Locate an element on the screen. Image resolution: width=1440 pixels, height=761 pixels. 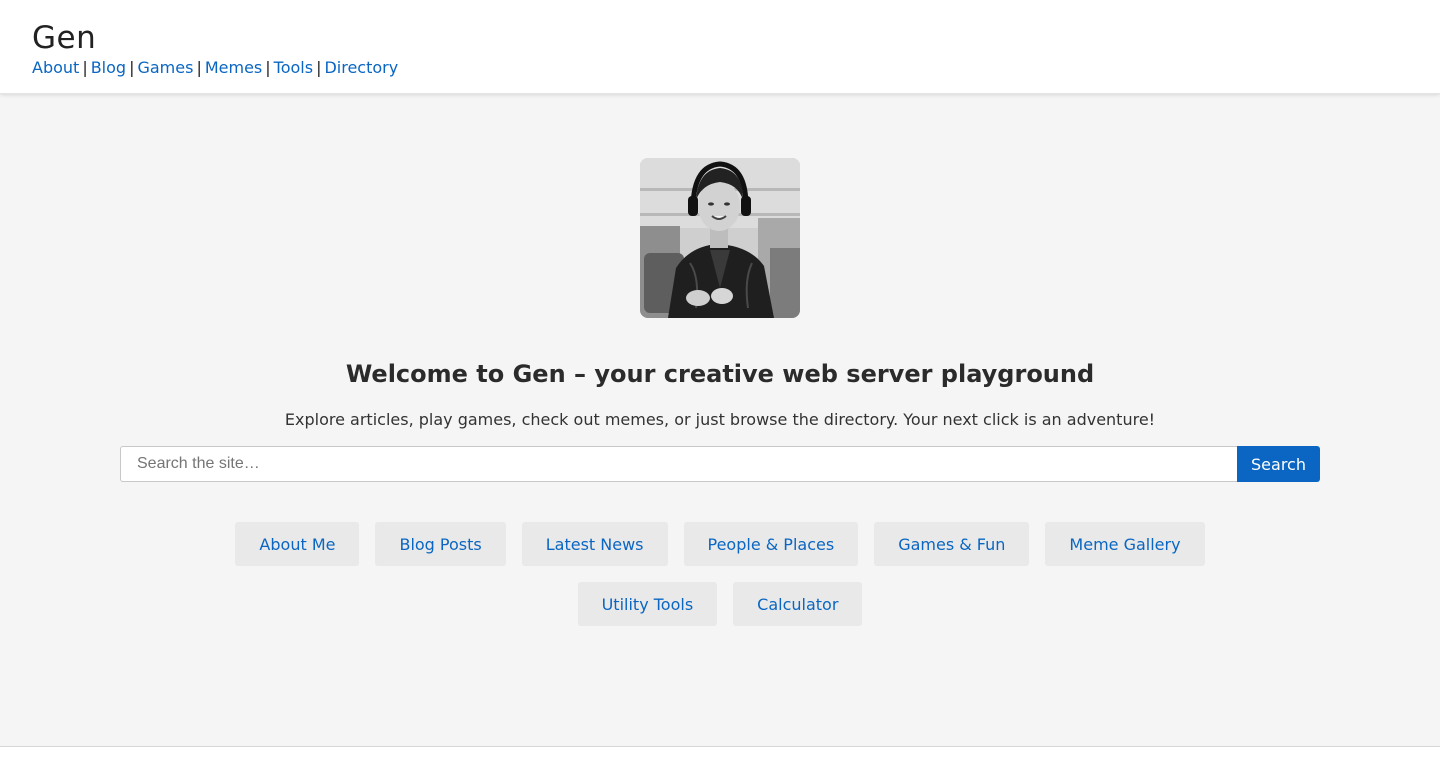
quick-link-blog-posts: Blog Posts is located at coordinates (440, 544).